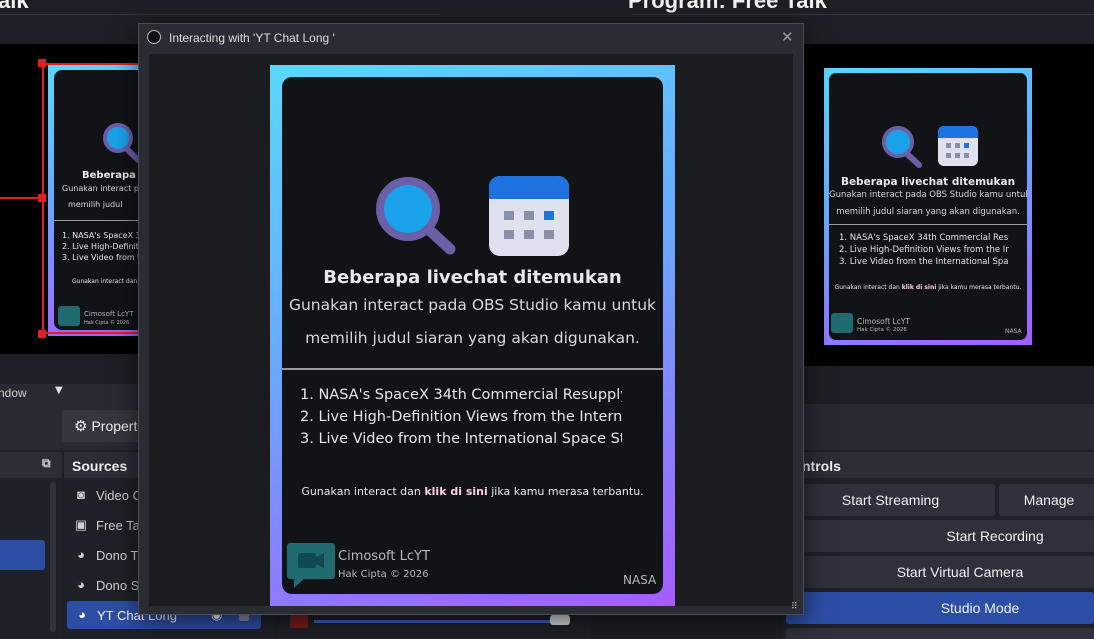 The width and height of the screenshot is (1094, 639). Describe the element at coordinates (1013, 331) in the screenshot. I see `program-corner-label: NASA` at that location.